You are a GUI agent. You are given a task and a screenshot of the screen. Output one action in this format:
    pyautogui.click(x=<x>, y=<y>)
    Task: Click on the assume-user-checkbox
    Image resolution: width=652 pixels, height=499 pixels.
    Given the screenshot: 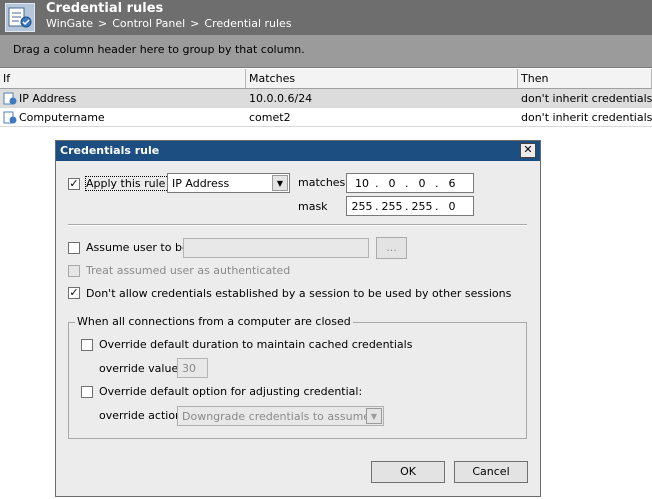 What is the action you would take?
    pyautogui.click(x=74, y=248)
    